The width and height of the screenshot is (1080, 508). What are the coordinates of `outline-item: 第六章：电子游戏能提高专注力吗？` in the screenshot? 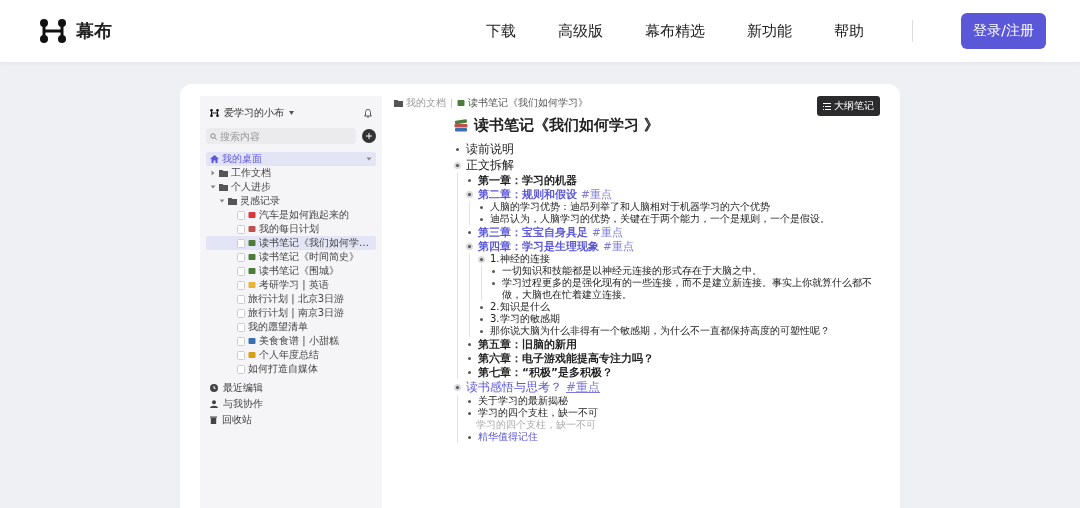 It's located at (566, 358).